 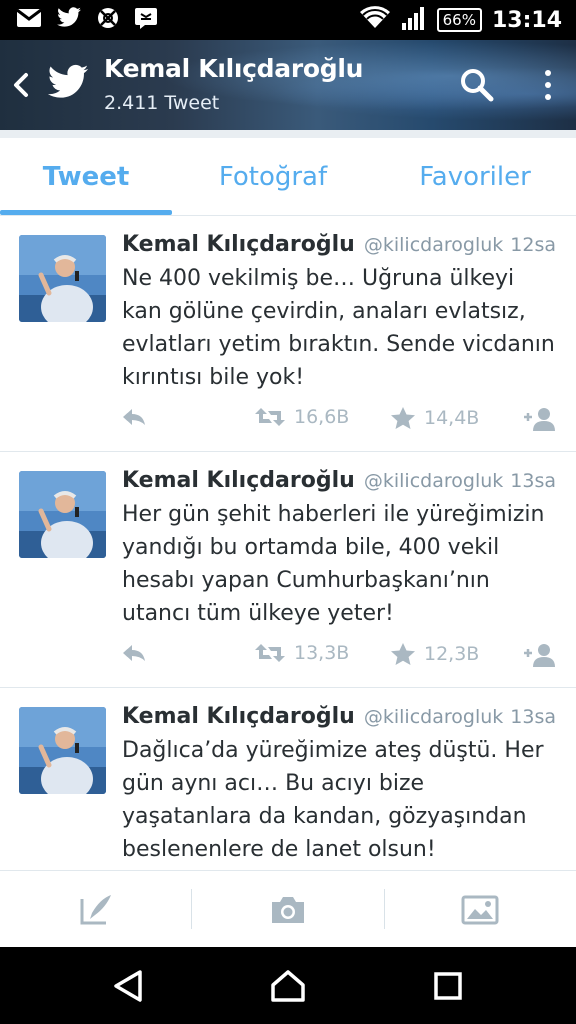 What do you see at coordinates (333, 514) in the screenshot?
I see `tweet-text-line: Her gün şehit haberleri ile yüreğimizin` at bounding box center [333, 514].